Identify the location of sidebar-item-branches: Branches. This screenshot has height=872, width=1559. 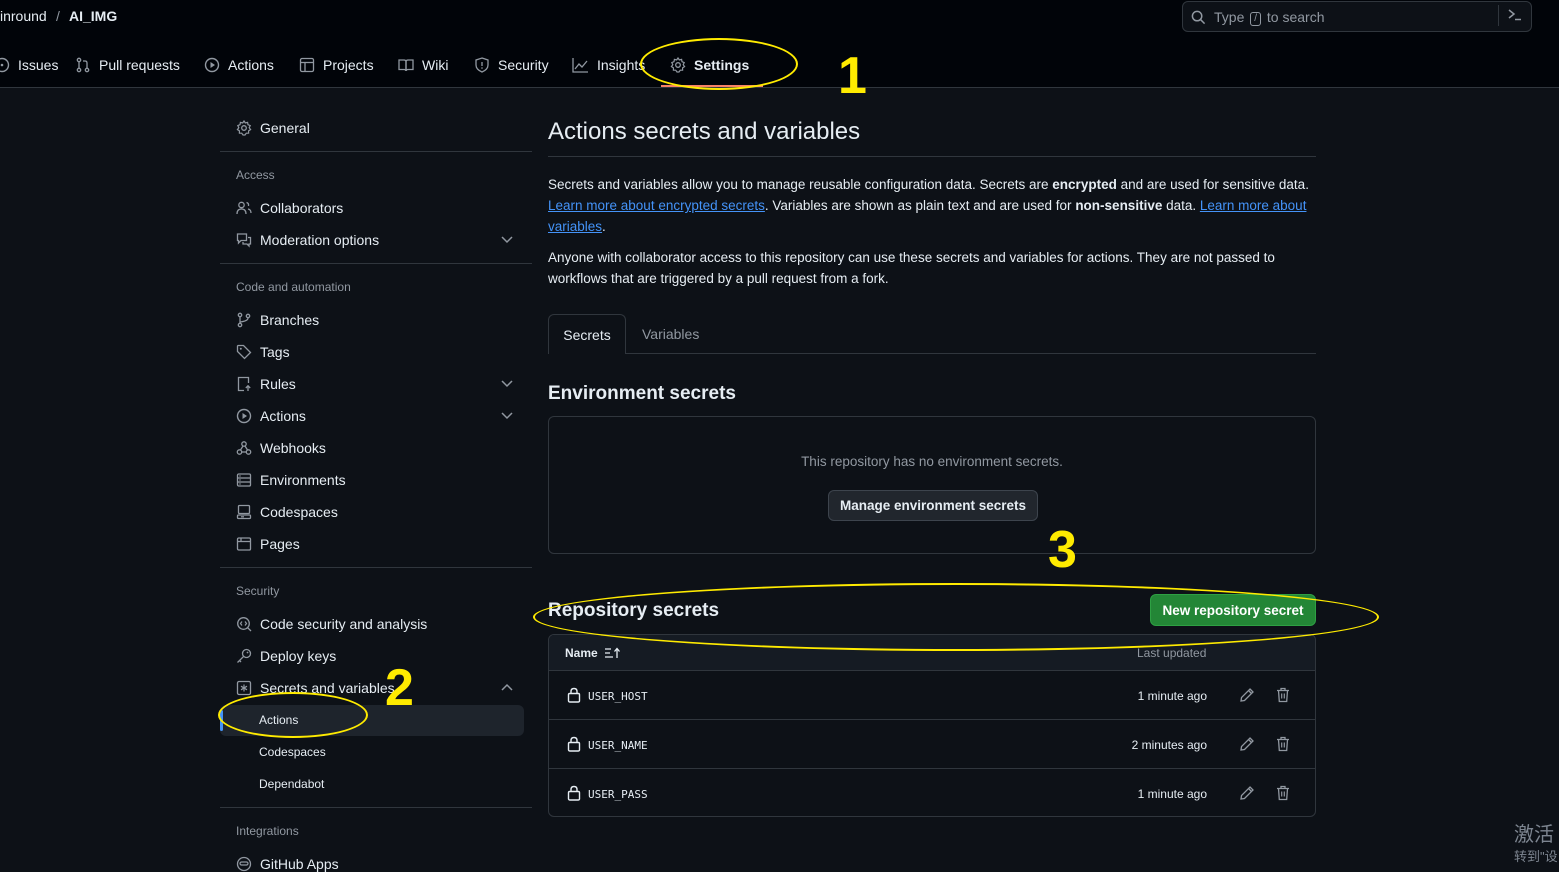
(277, 320).